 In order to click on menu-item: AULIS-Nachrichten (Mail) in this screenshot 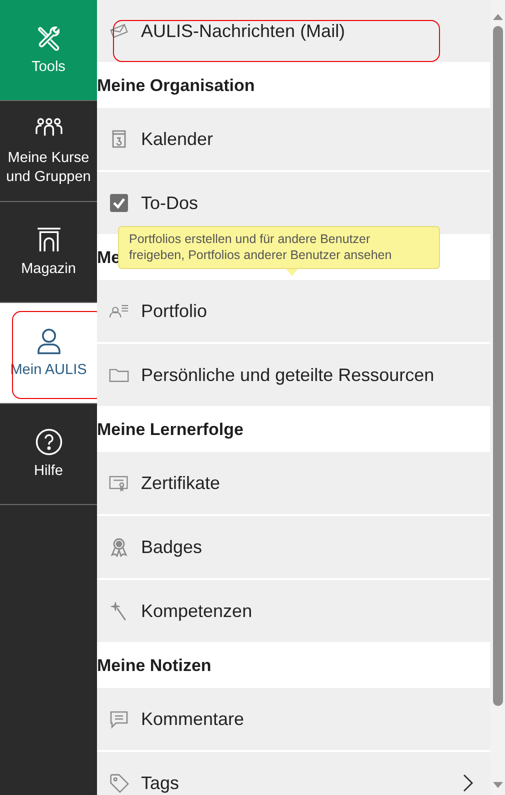, I will do `click(293, 31)`.